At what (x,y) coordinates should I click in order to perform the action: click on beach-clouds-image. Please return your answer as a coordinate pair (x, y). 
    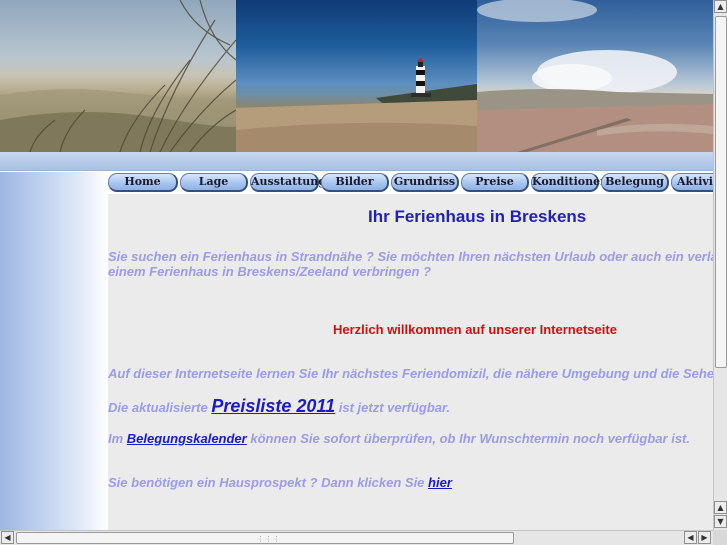
    Looking at the image, I should click on (595, 76).